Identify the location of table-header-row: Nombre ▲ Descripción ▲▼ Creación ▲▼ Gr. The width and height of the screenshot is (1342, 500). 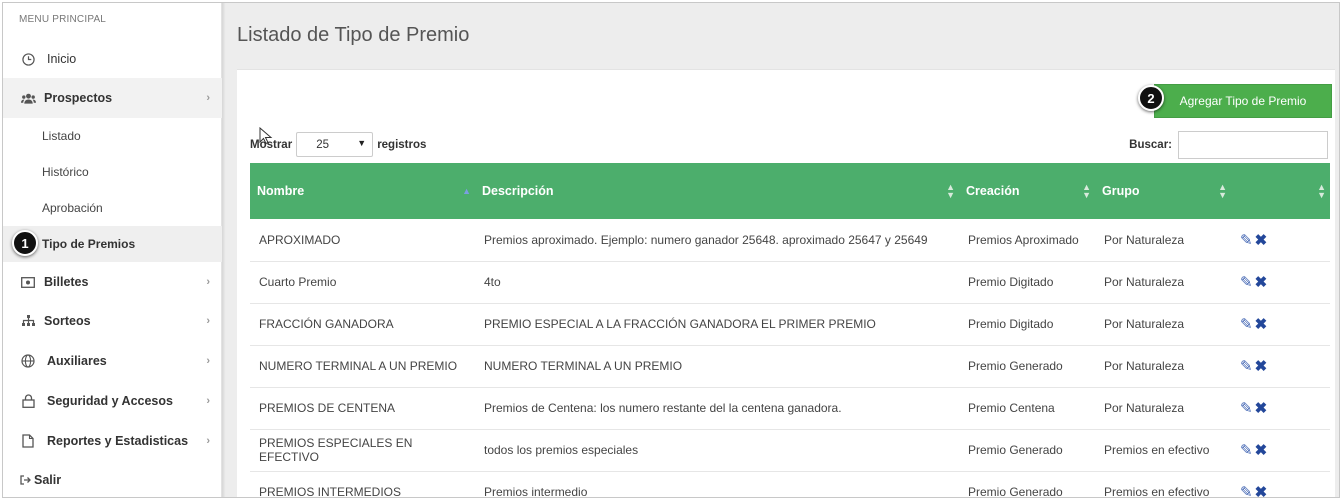
(790, 191).